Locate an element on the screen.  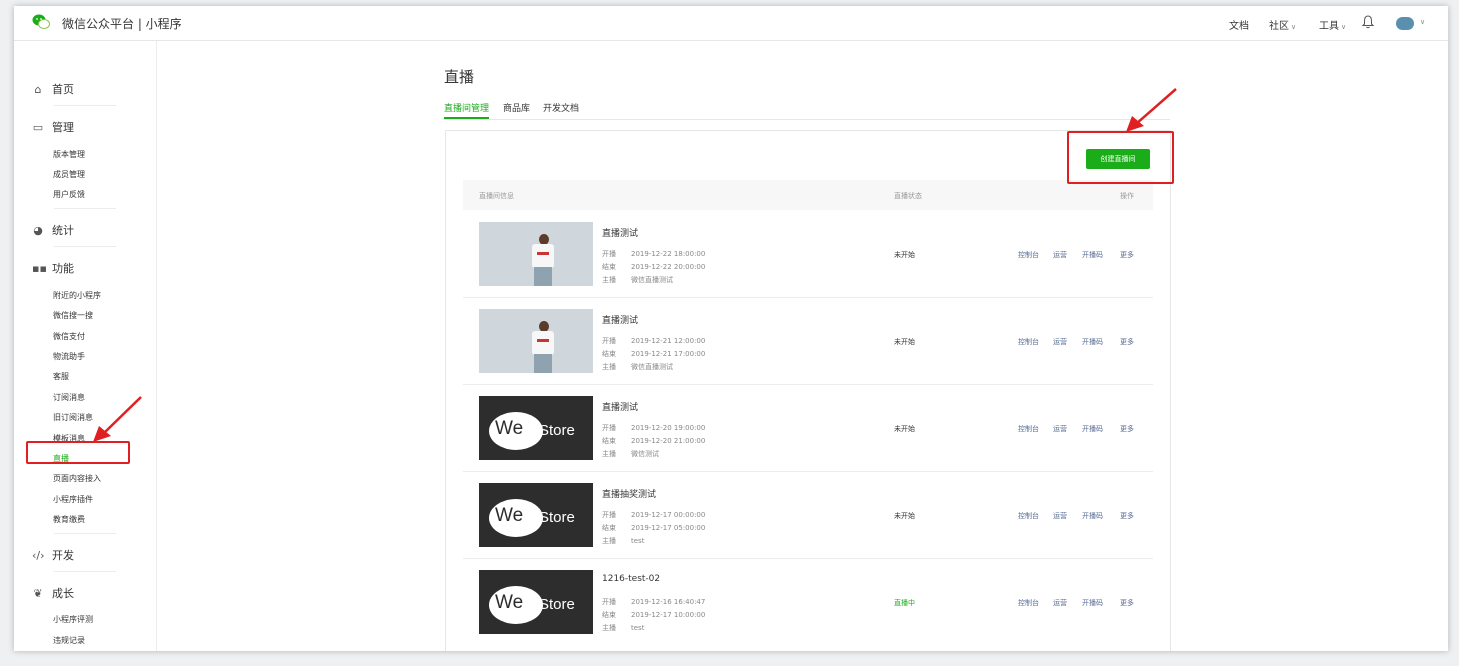
westore-logo-store: Store is located at coordinates (557, 517).